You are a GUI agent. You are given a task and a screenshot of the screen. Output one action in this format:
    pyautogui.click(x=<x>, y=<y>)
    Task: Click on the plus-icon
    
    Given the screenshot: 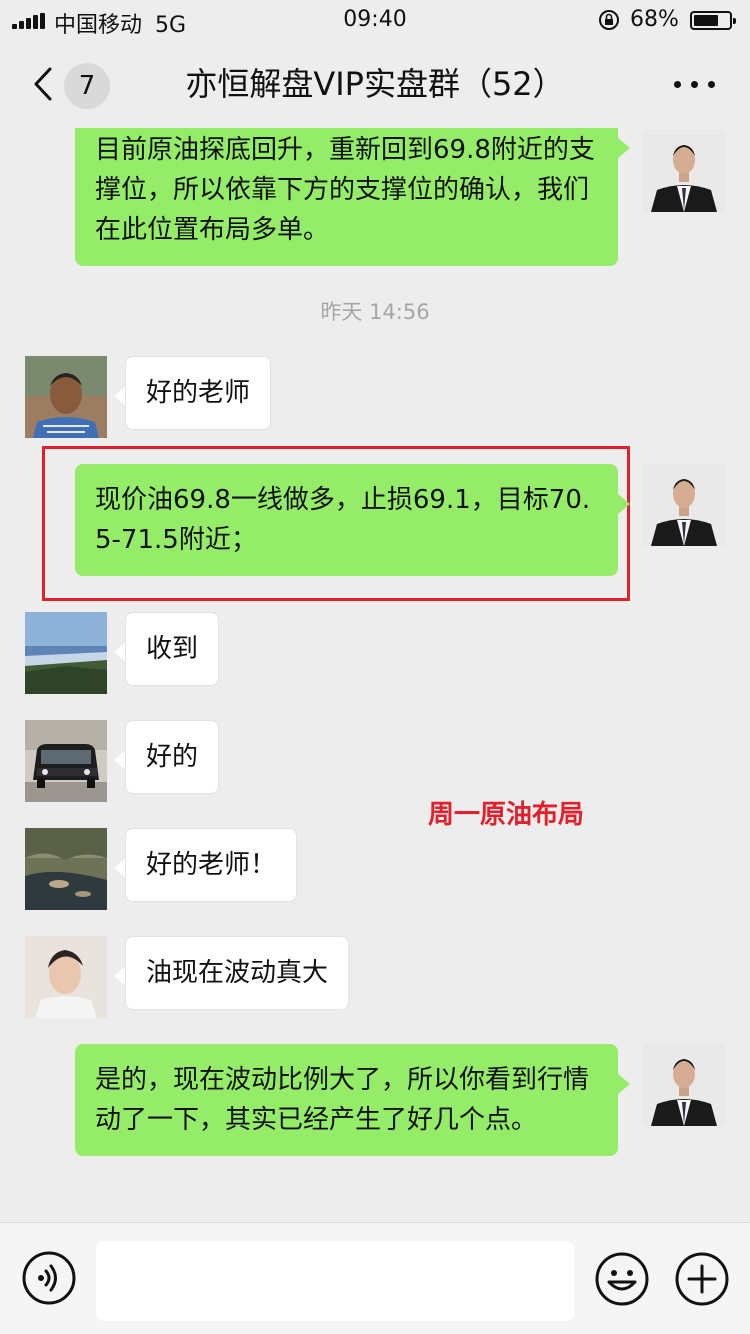 What is the action you would take?
    pyautogui.click(x=702, y=1279)
    